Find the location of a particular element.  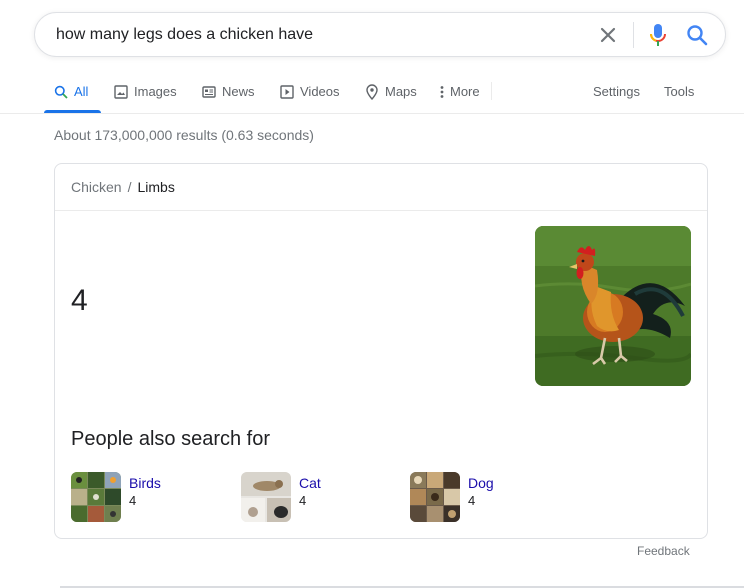

related-item-cat: Cat 4 is located at coordinates (281, 498).